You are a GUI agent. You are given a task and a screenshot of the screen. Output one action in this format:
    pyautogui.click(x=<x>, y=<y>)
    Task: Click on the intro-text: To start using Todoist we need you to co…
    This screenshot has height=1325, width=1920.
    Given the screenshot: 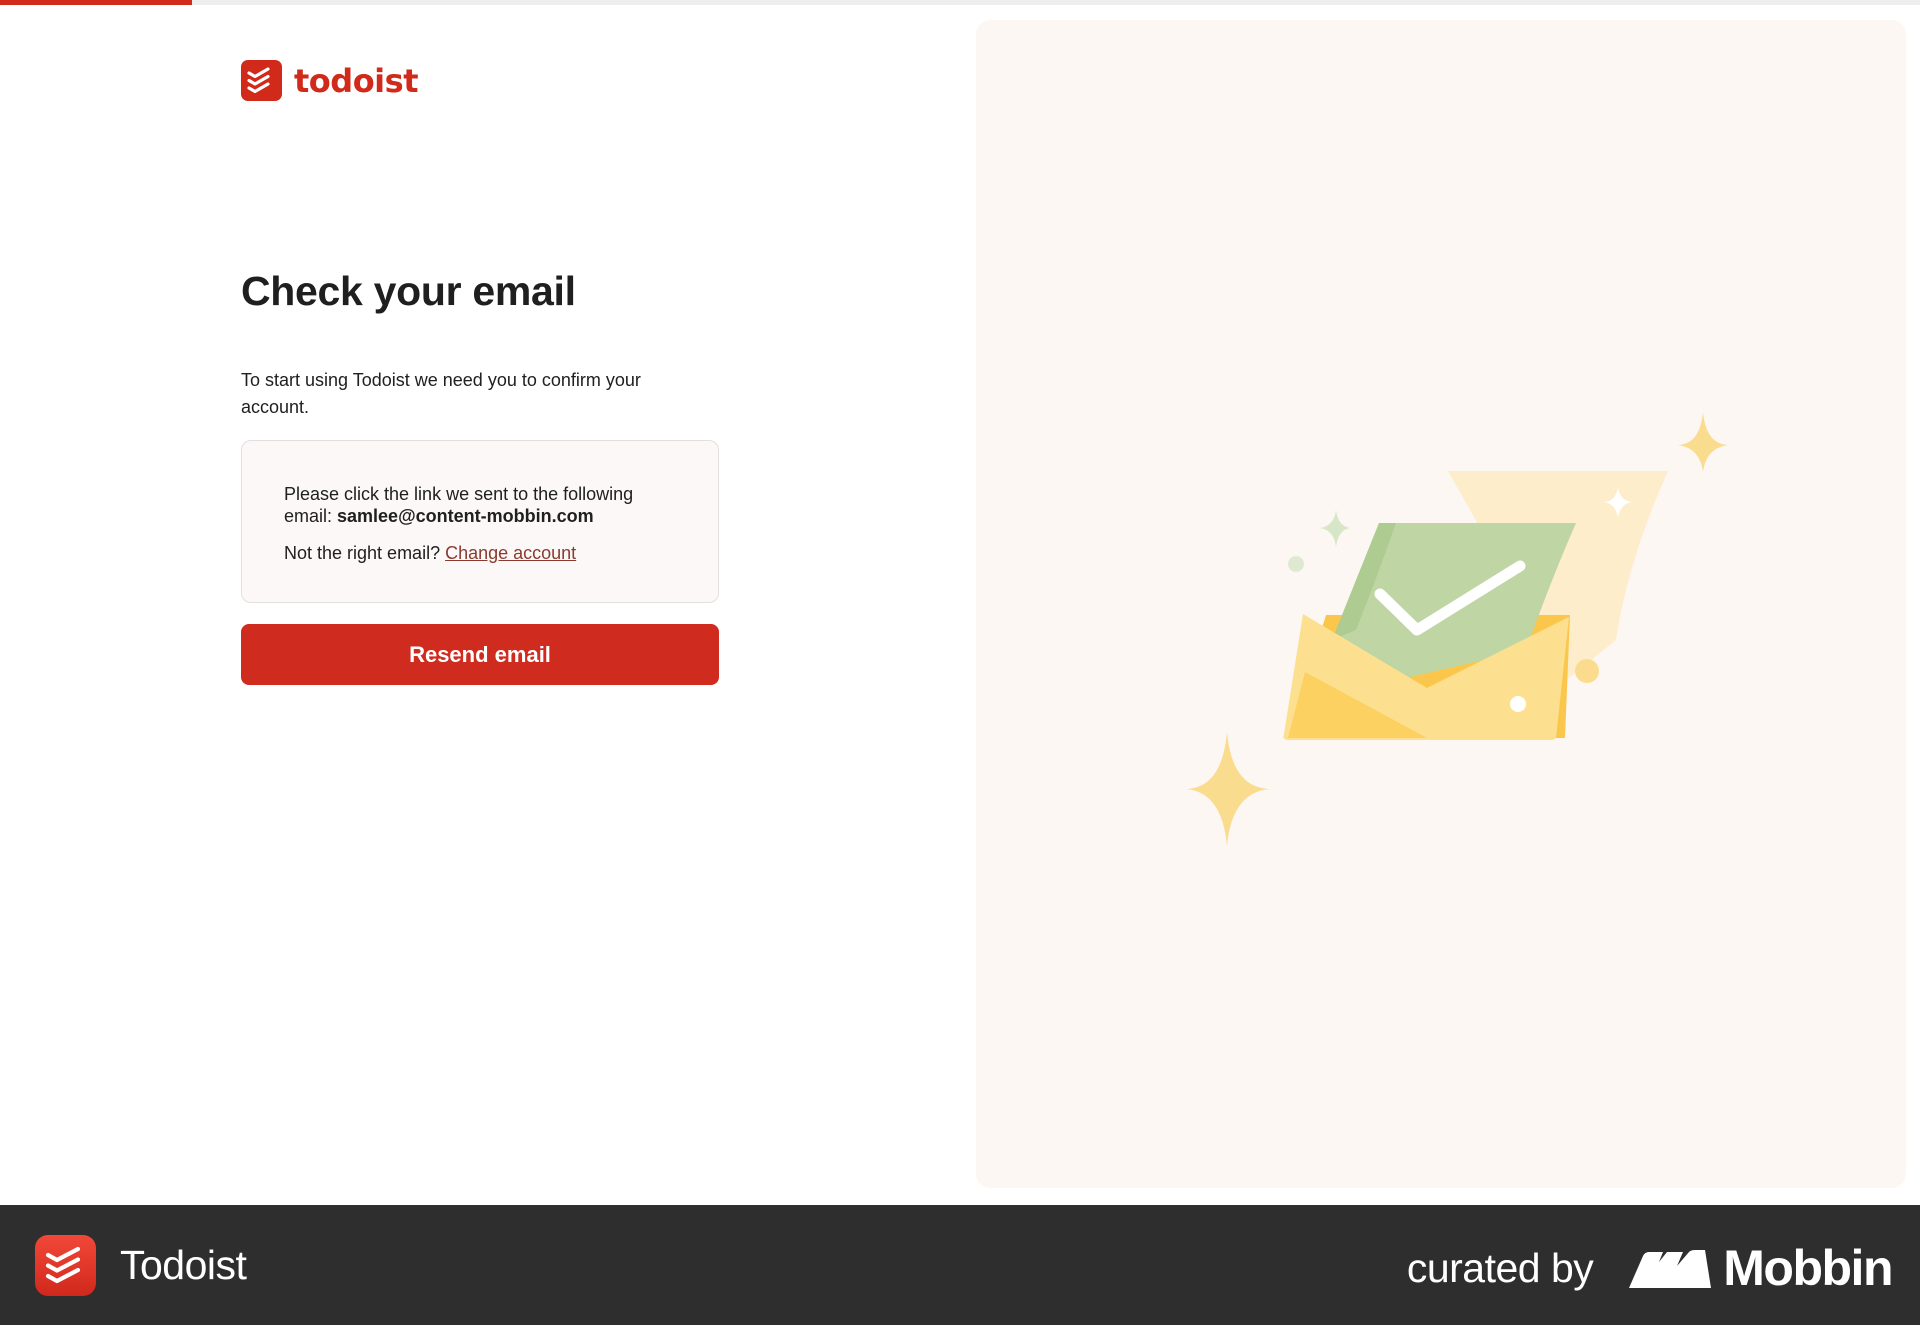 What is the action you would take?
    pyautogui.click(x=441, y=393)
    